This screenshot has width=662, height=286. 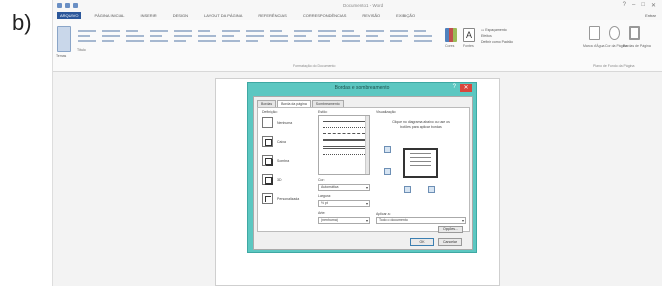 What do you see at coordinates (637, 46) in the screenshot?
I see `page-borders-label: Bordas de Página` at bounding box center [637, 46].